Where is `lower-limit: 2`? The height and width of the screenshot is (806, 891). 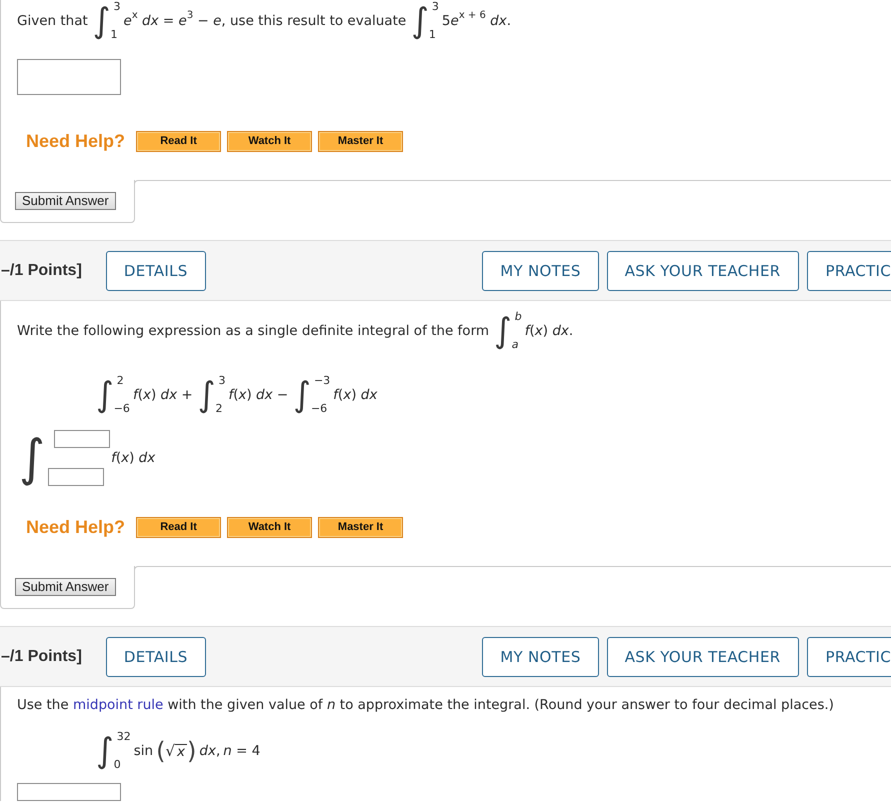
lower-limit: 2 is located at coordinates (218, 409).